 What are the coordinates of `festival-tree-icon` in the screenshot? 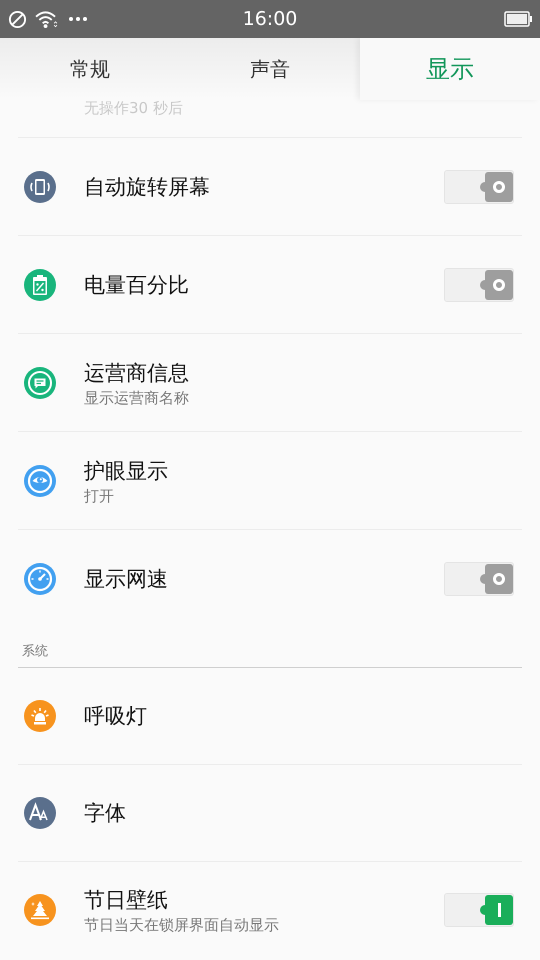 It's located at (40, 910).